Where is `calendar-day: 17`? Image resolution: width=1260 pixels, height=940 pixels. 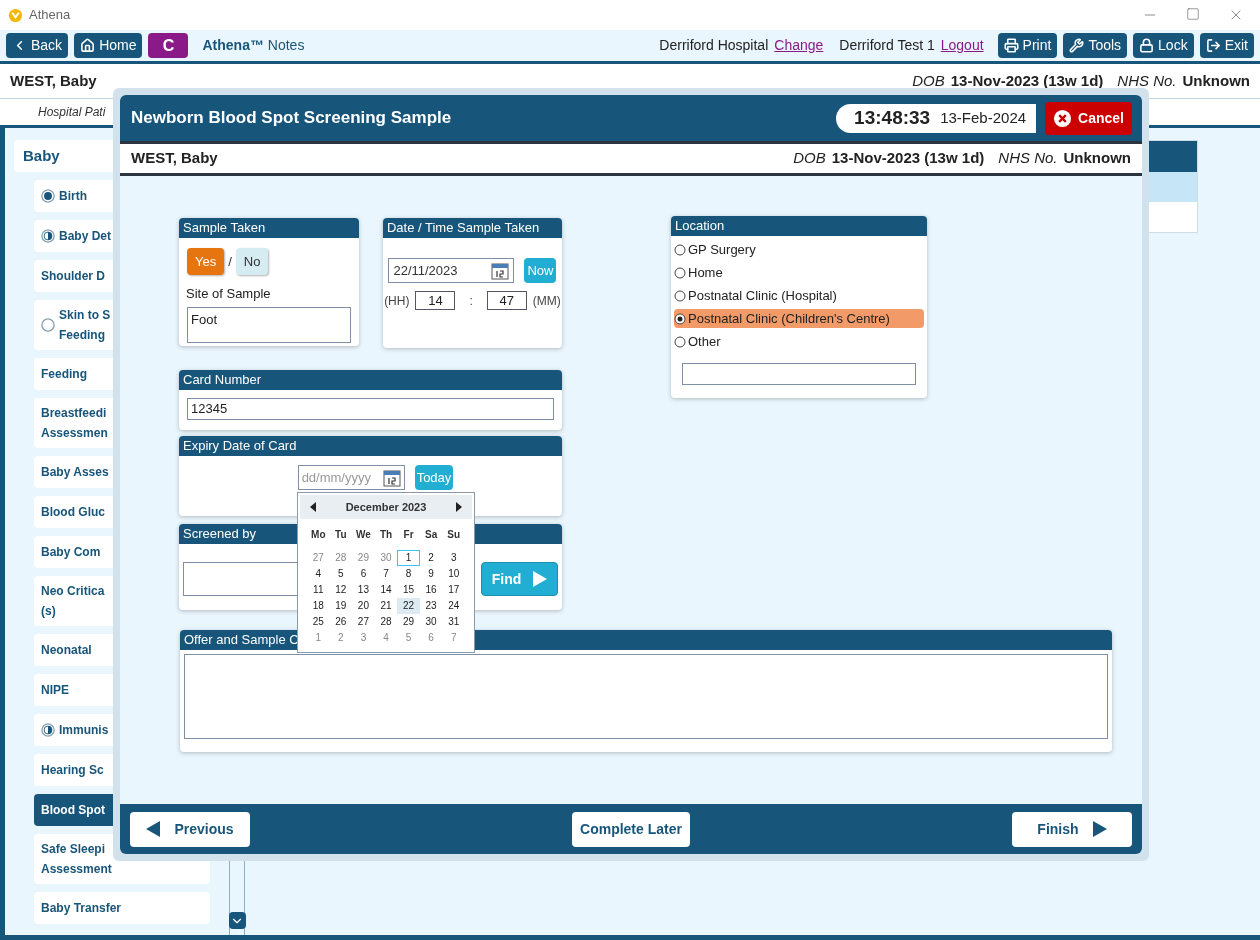 calendar-day: 17 is located at coordinates (453, 590).